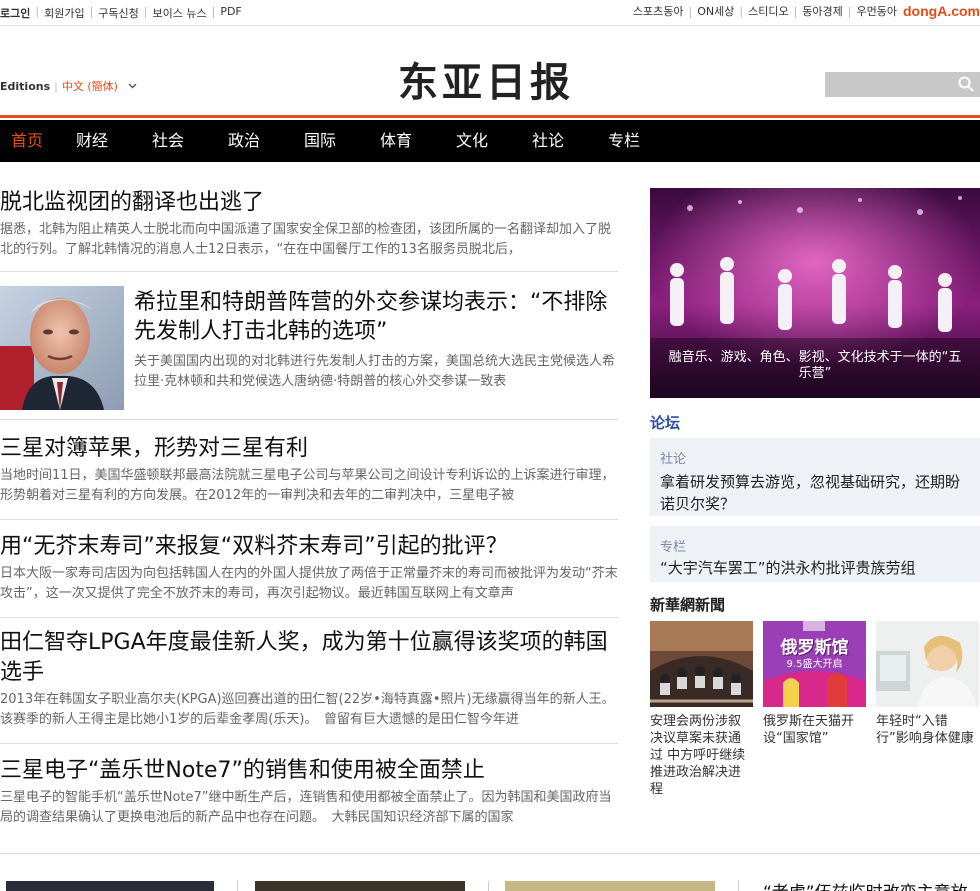  What do you see at coordinates (688, 605) in the screenshot?
I see `xinhua-heading: 新華網新聞` at bounding box center [688, 605].